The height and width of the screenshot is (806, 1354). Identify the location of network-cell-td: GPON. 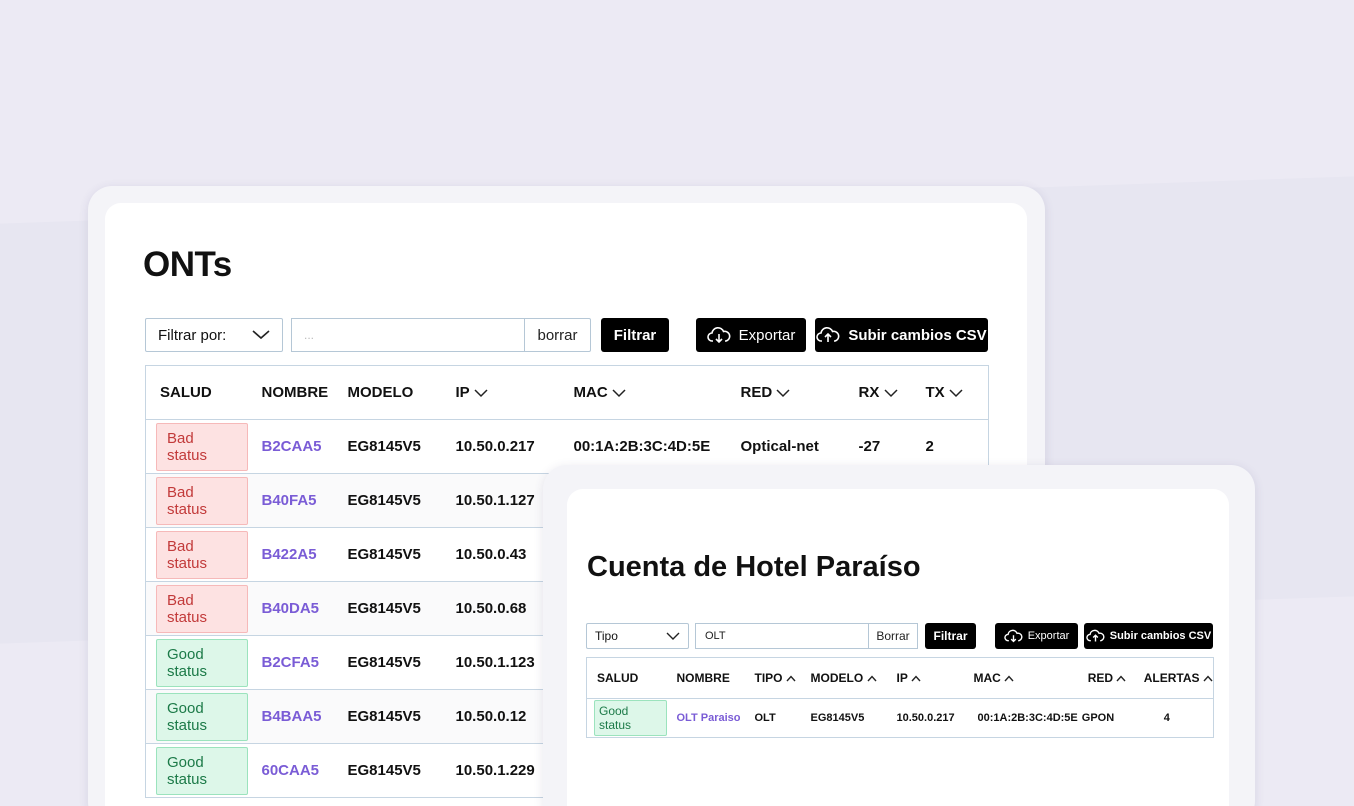
(1106, 718).